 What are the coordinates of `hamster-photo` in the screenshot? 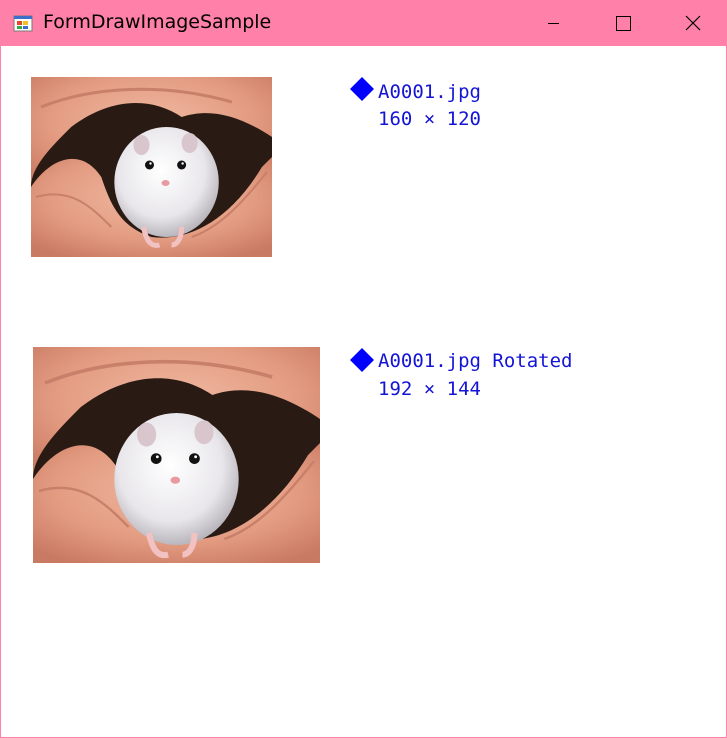 It's located at (151, 167).